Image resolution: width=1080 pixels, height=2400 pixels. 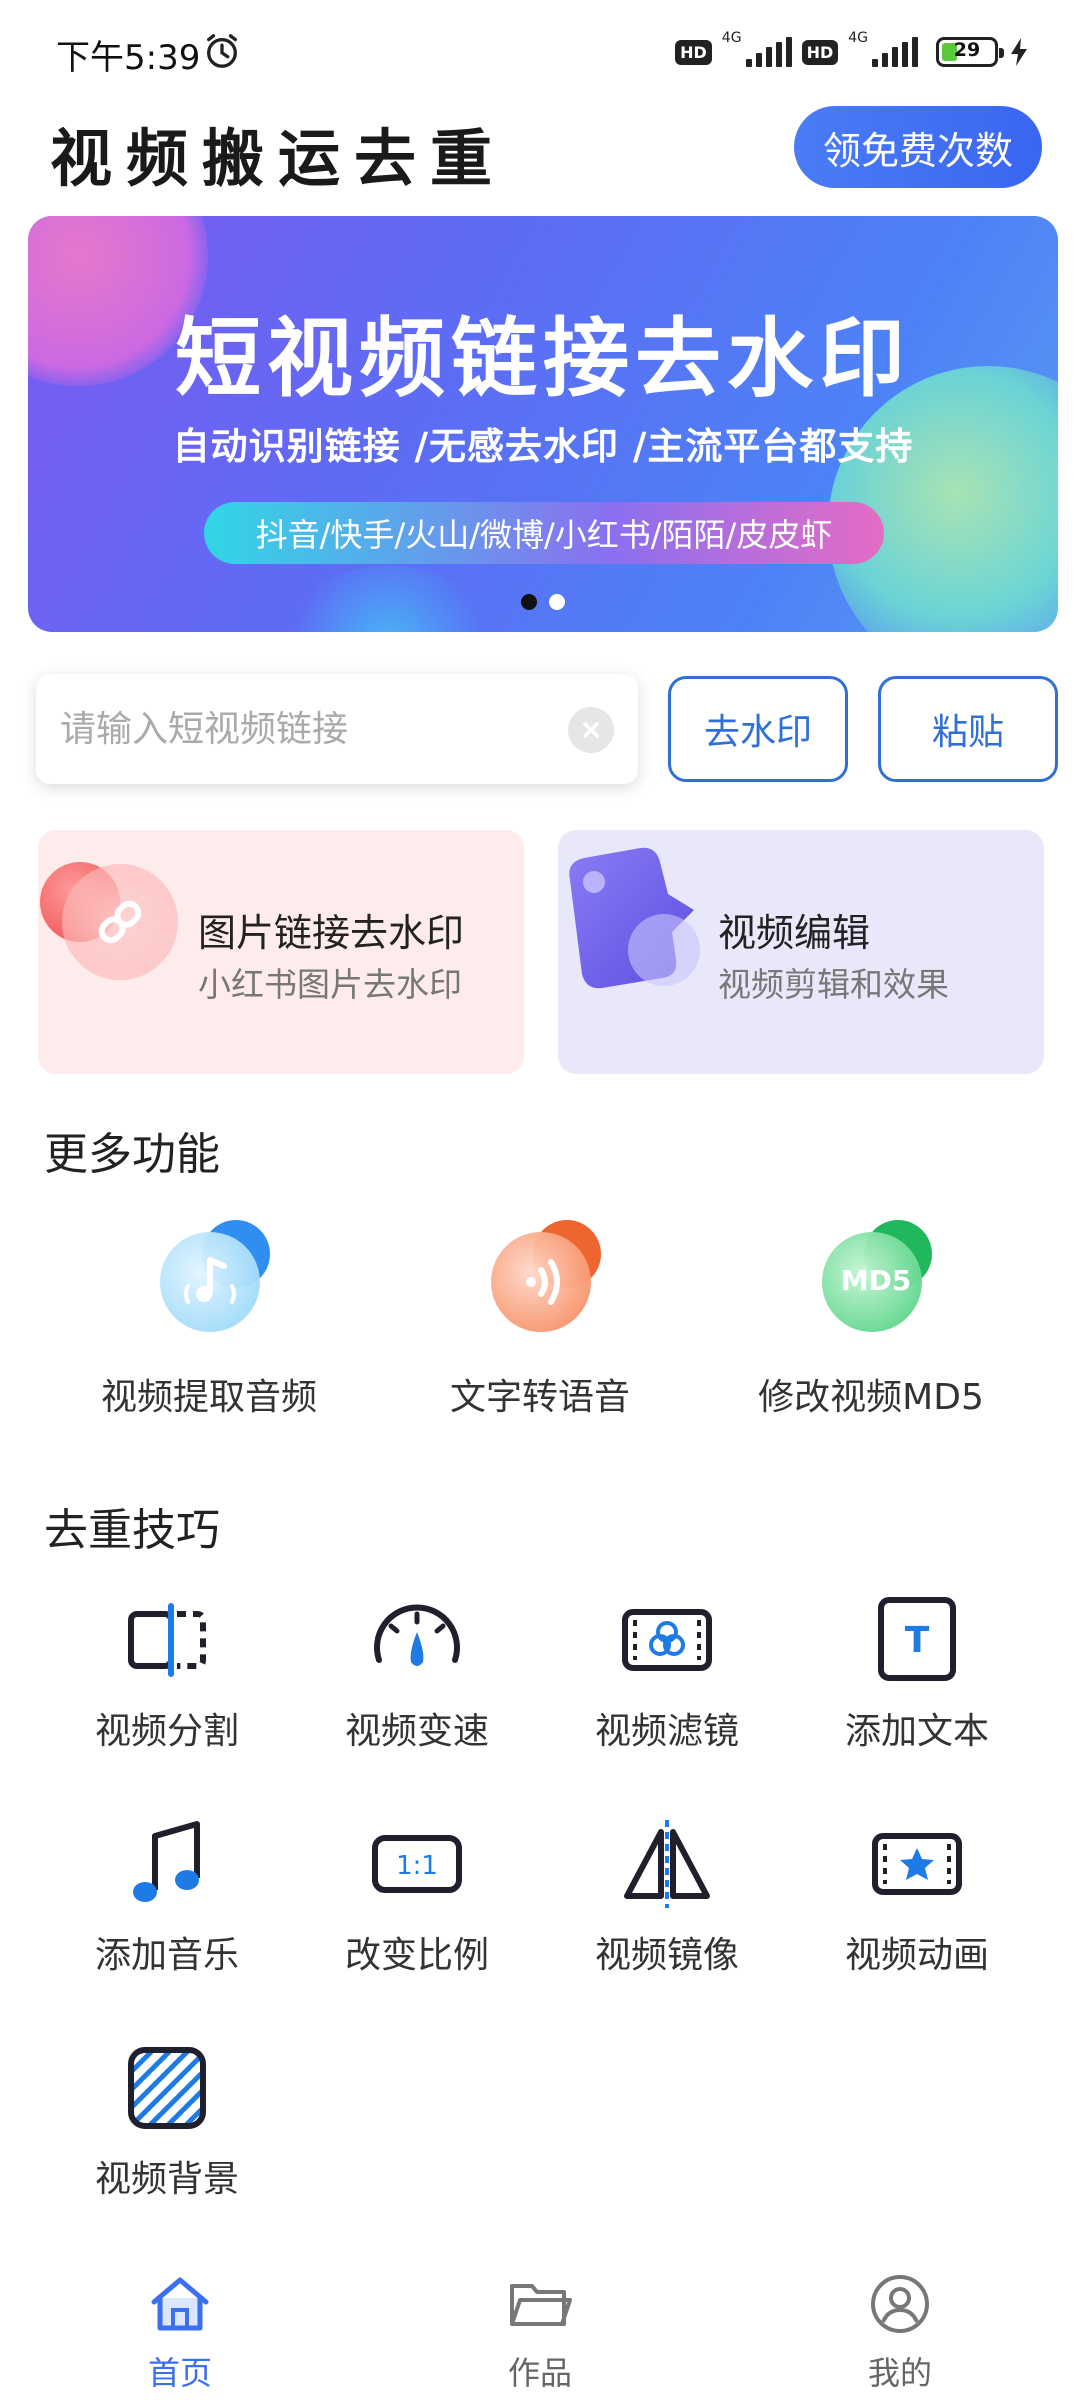 What do you see at coordinates (543, 359) in the screenshot?
I see `banner-title: 短视频链接去水印` at bounding box center [543, 359].